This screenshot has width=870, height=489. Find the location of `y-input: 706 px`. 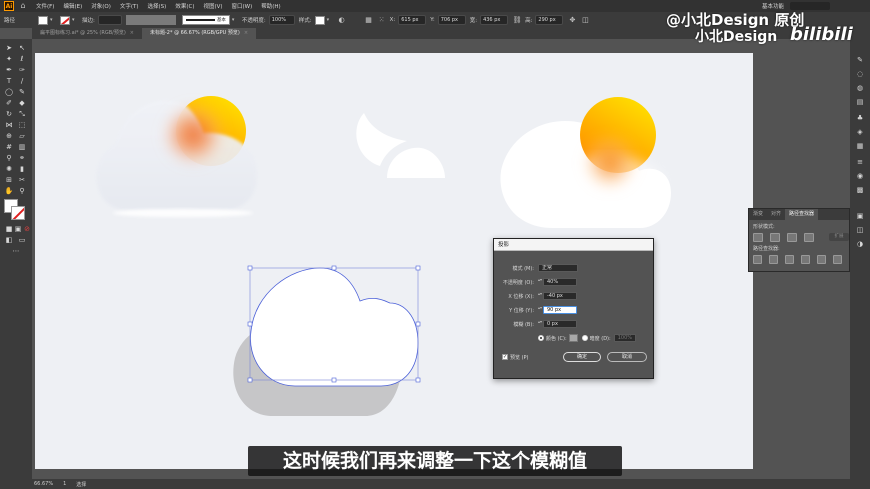

y-input: 706 px is located at coordinates (451, 20).